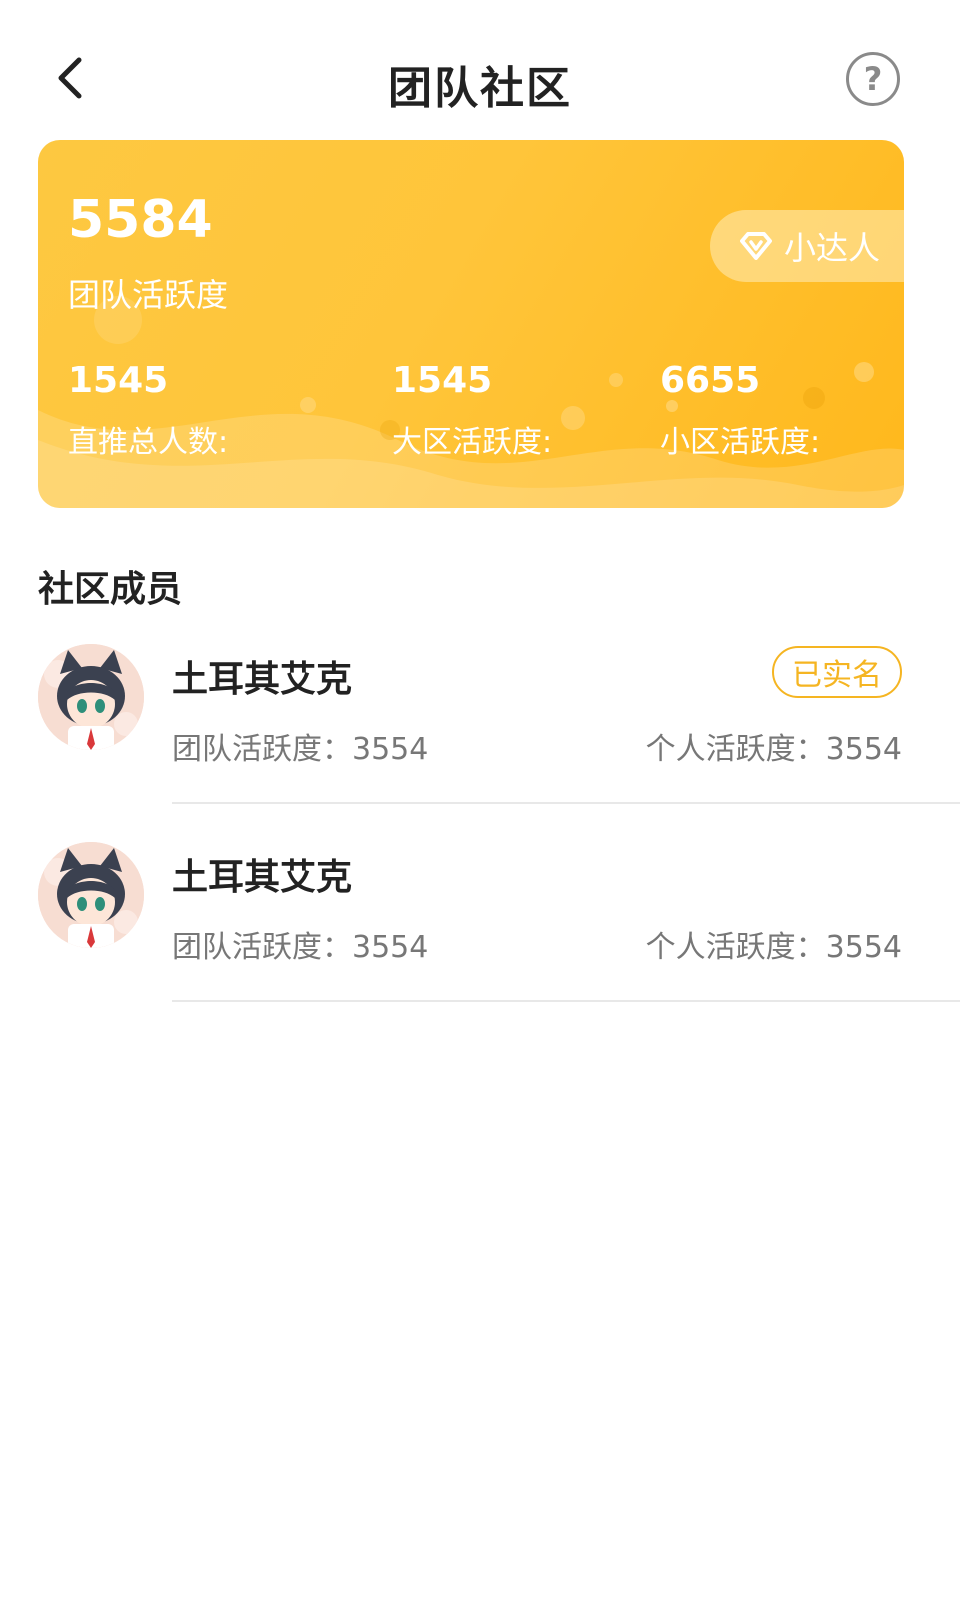 This screenshot has height=1600, width=960. I want to click on verified-badge: 已实名, so click(837, 672).